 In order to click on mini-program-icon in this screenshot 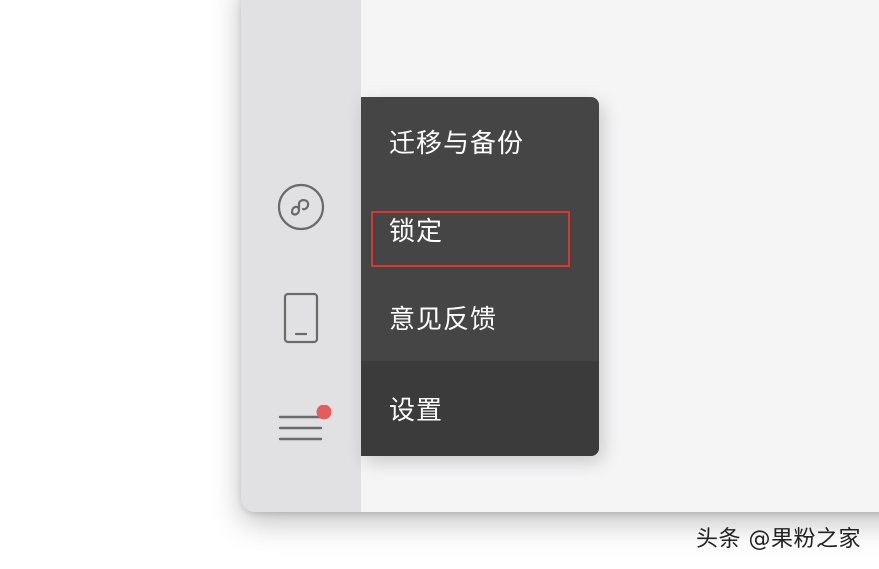, I will do `click(301, 207)`.